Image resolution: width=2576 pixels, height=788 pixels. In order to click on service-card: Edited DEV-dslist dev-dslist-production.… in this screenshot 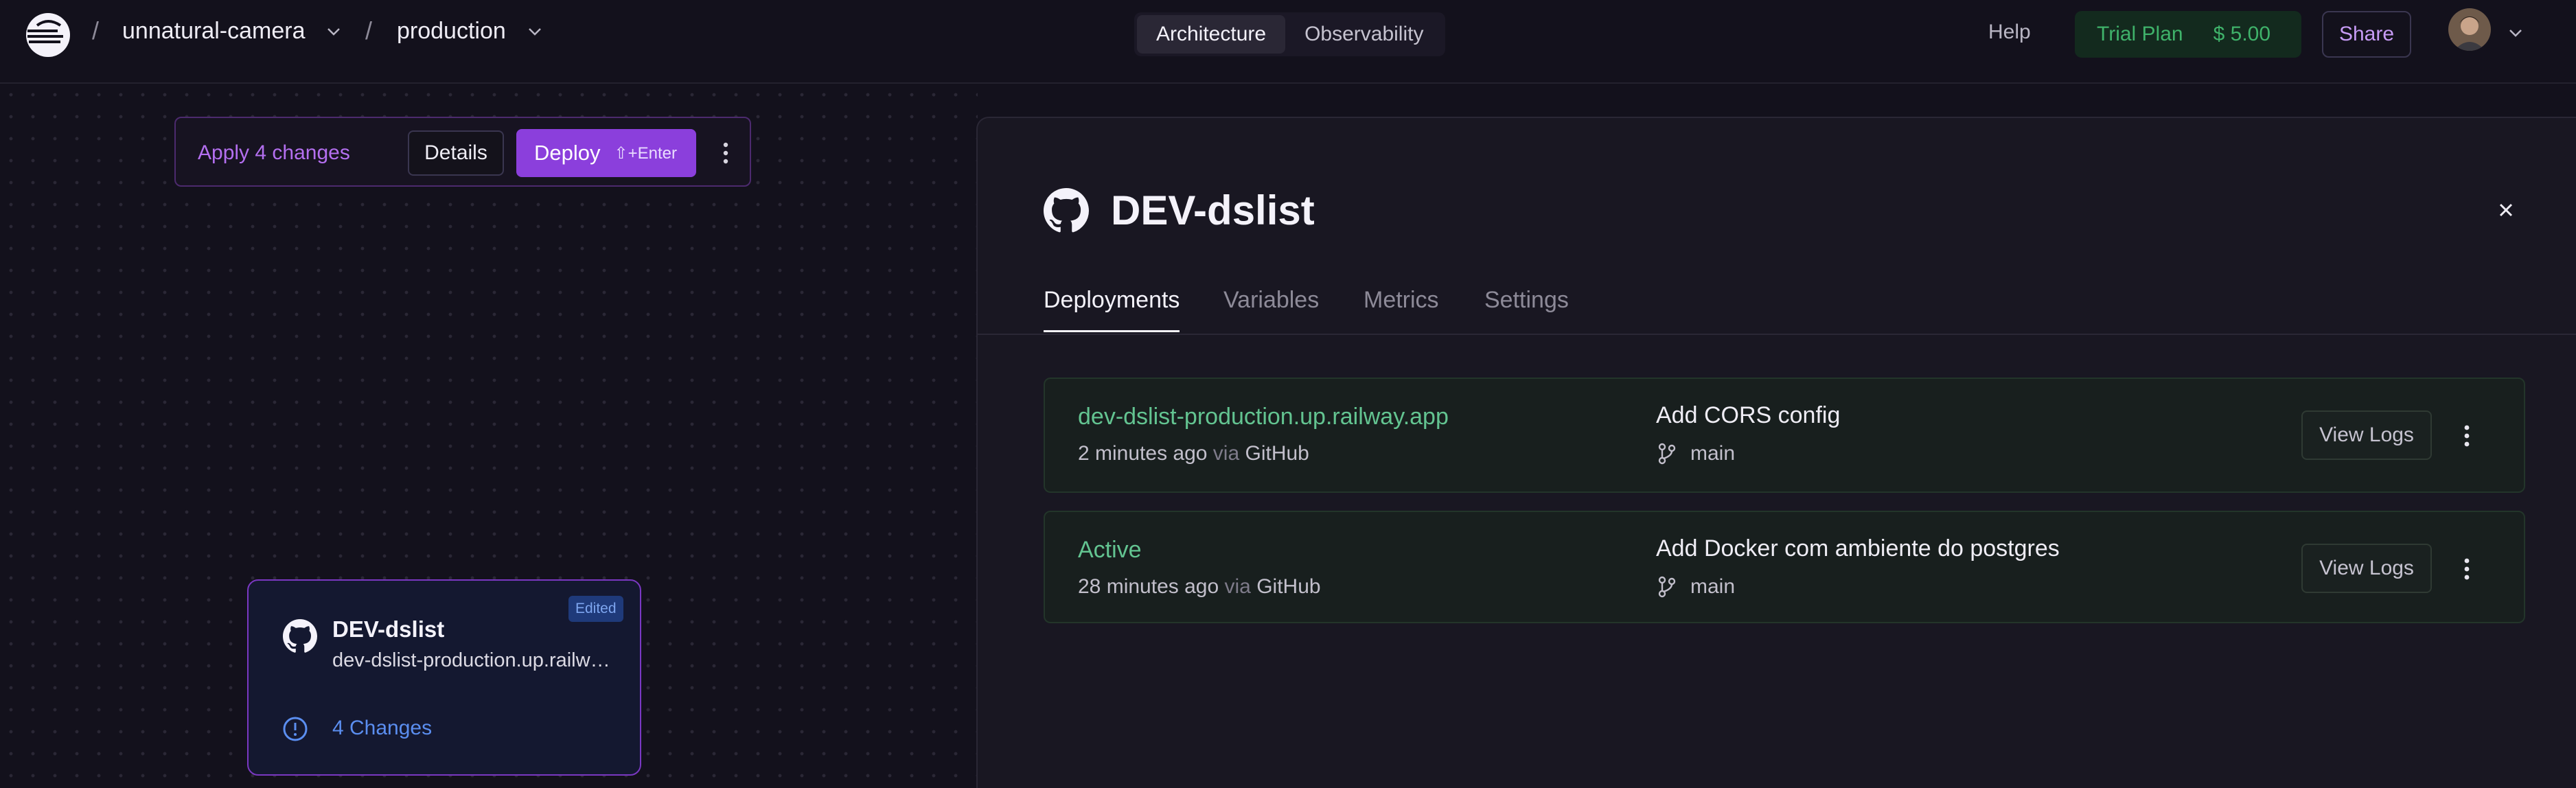, I will do `click(444, 677)`.